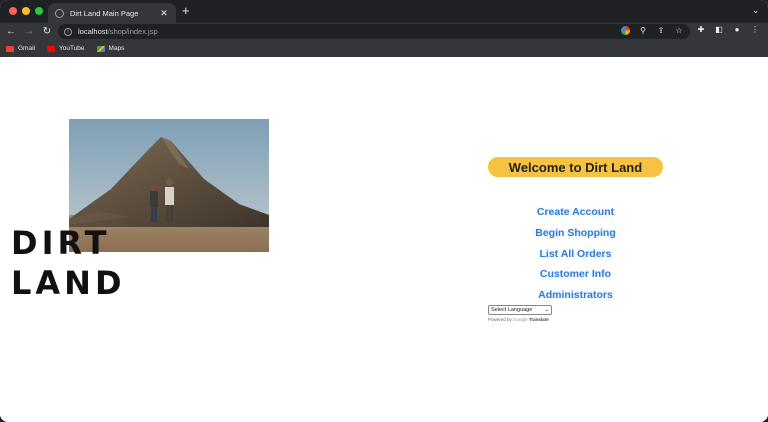  Describe the element at coordinates (679, 31) in the screenshot. I see `bookmark-star-icon: ☆` at that location.